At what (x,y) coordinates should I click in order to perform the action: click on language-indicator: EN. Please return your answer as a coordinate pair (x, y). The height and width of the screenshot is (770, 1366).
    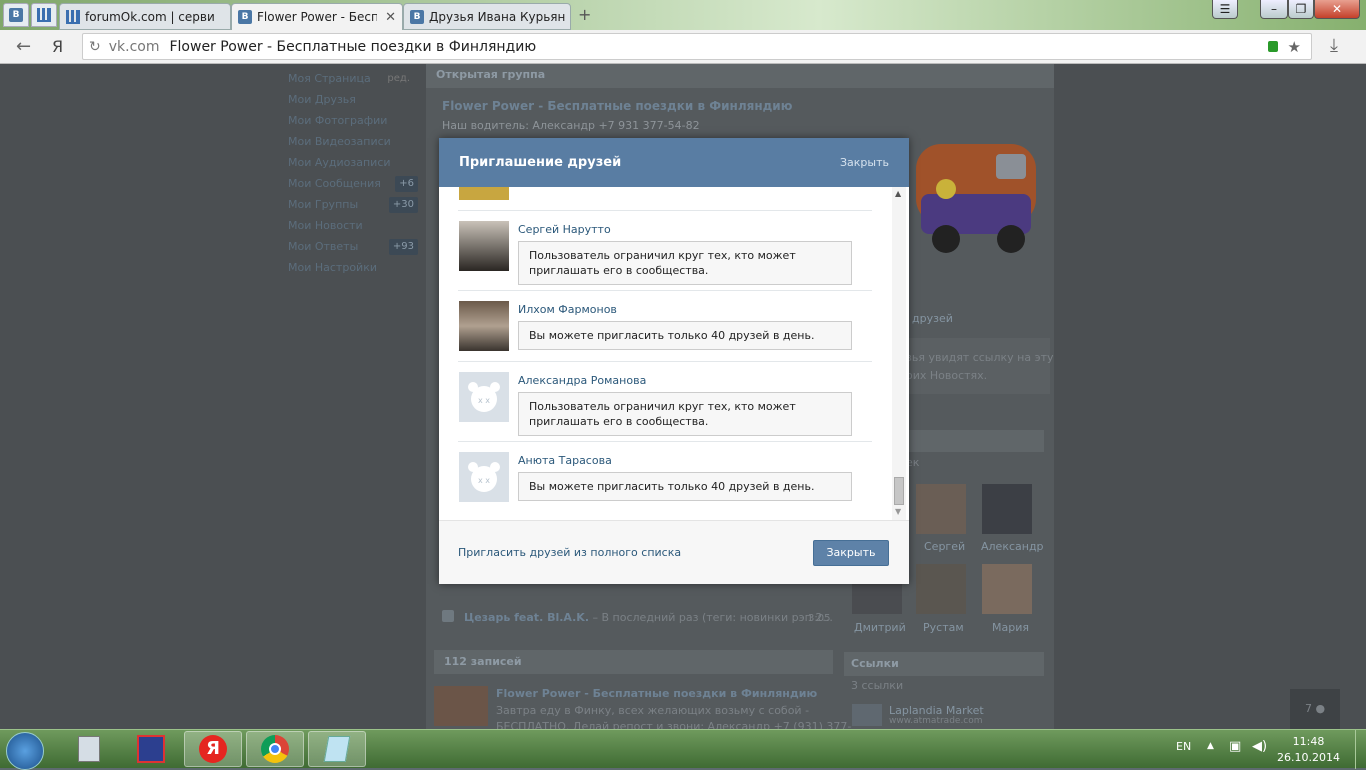
    Looking at the image, I should click on (1183, 746).